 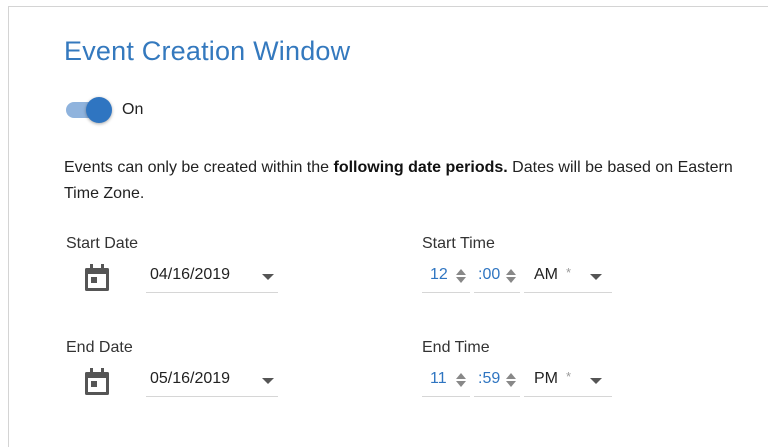 What do you see at coordinates (190, 378) in the screenshot?
I see `end-date-value: 05/16/2019` at bounding box center [190, 378].